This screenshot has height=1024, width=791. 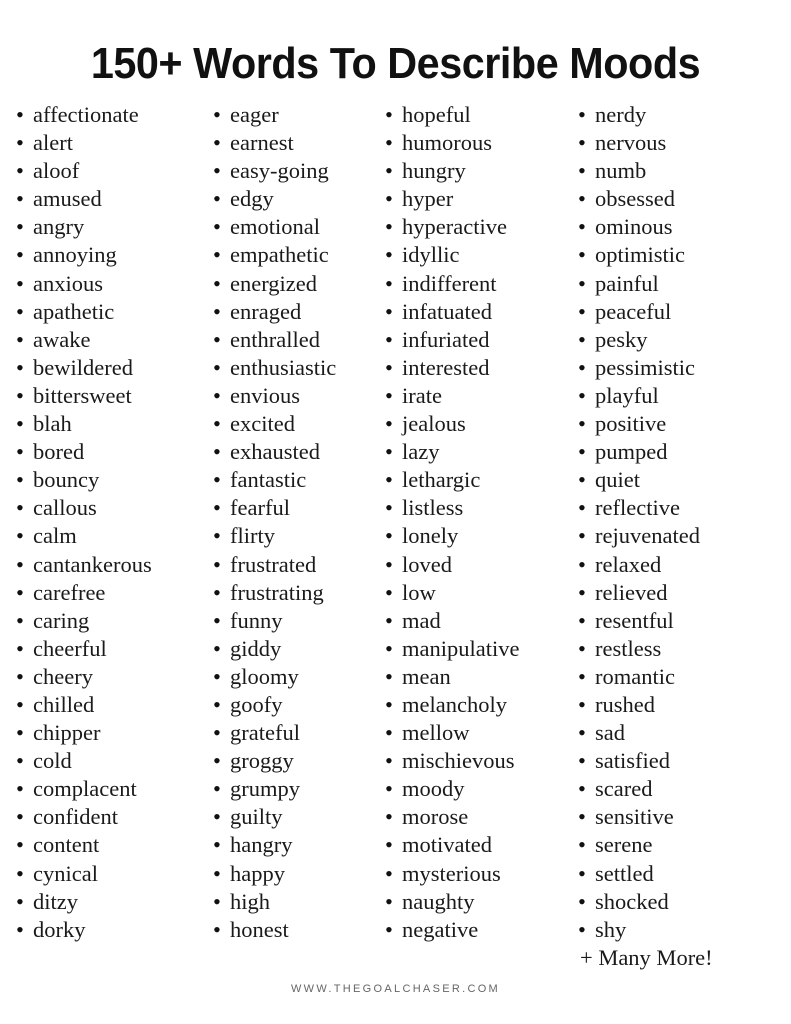 I want to click on word-label: shocked, so click(x=632, y=901).